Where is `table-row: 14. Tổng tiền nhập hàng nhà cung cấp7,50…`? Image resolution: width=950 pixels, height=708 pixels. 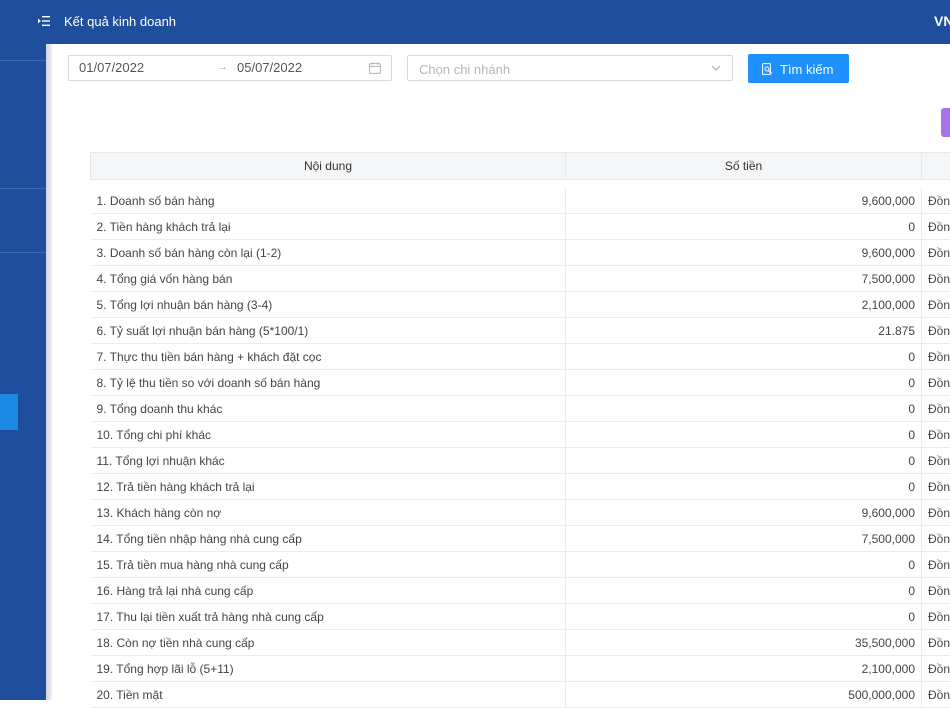 table-row: 14. Tổng tiền nhập hàng nhà cung cấp7,50… is located at coordinates (520, 539).